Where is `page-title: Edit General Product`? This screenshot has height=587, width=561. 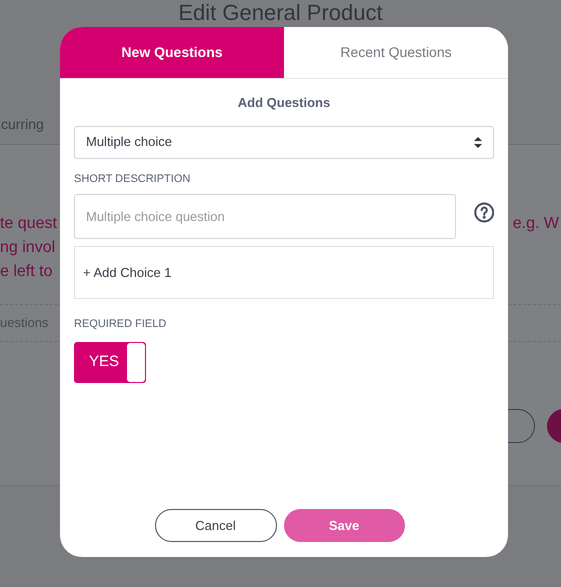
page-title: Edit General Product is located at coordinates (280, 13).